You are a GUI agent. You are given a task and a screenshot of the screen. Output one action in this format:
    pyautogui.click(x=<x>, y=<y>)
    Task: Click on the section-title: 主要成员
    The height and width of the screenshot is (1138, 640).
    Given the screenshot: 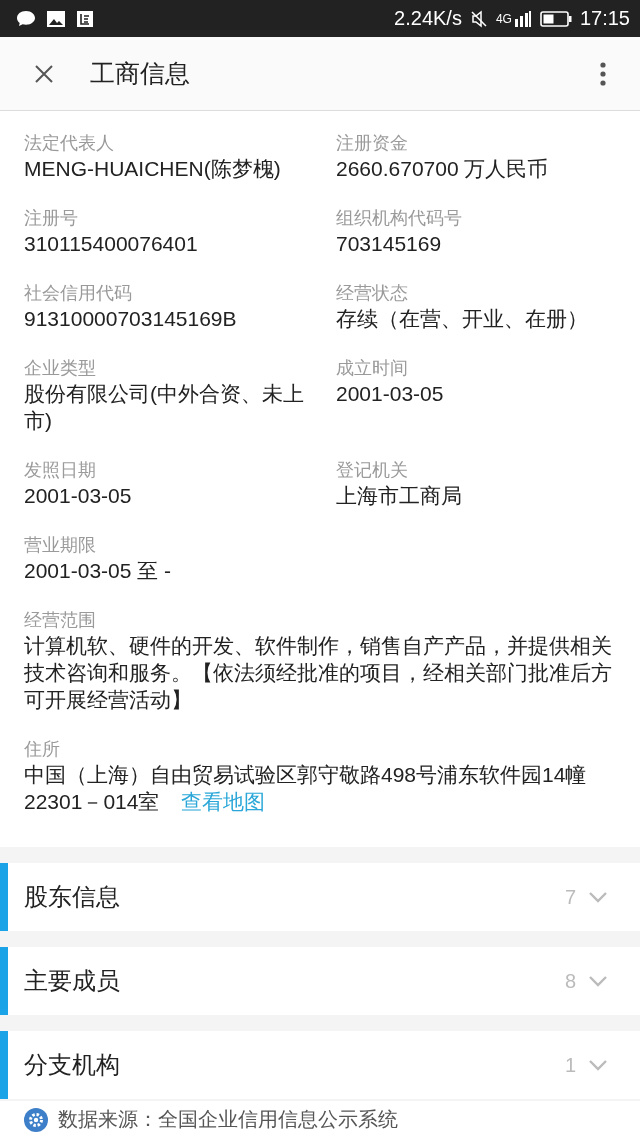 What is the action you would take?
    pyautogui.click(x=72, y=981)
    